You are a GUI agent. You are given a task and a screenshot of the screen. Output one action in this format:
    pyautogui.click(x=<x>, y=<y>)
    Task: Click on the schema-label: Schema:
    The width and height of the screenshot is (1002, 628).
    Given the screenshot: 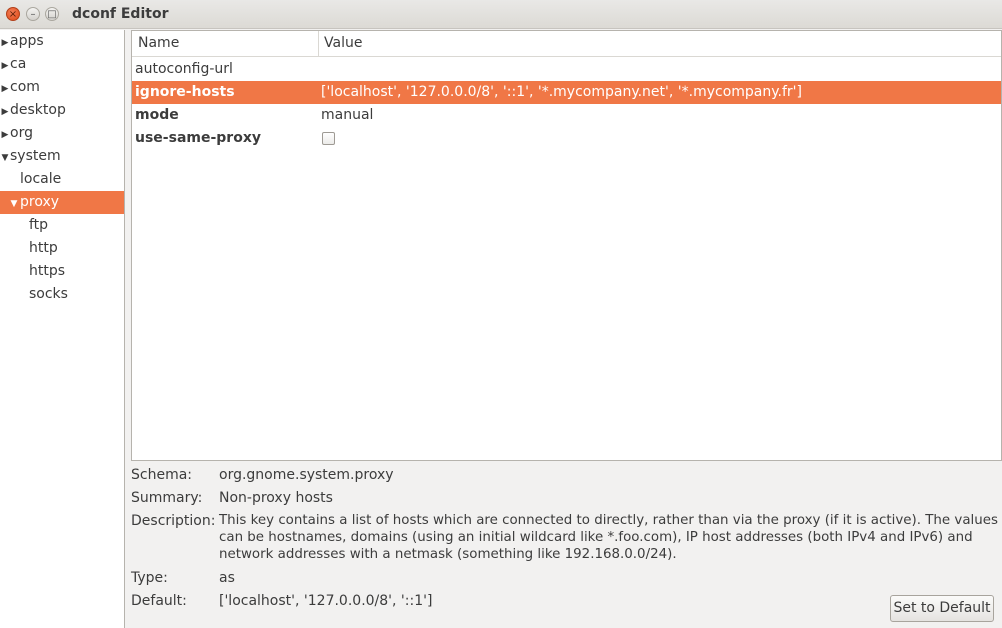 What is the action you would take?
    pyautogui.click(x=162, y=475)
    